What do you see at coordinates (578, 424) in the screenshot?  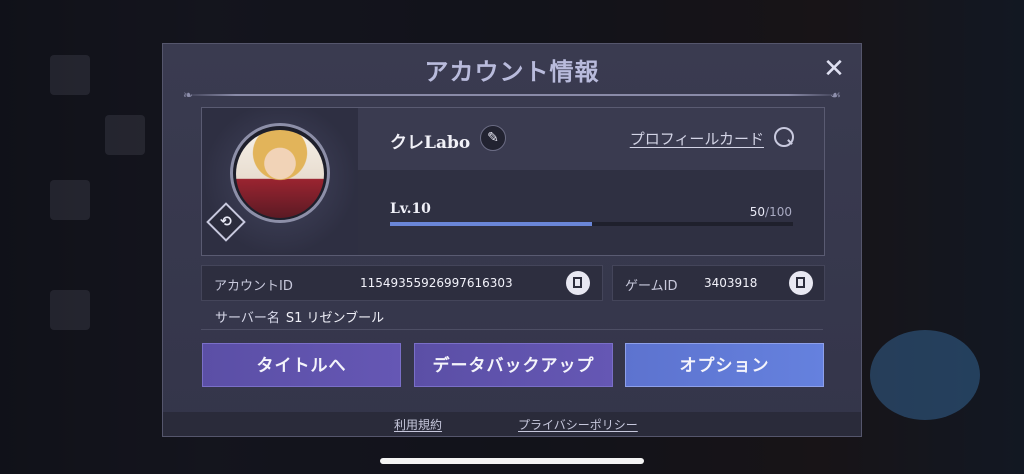 I see `privacy-policy-link: プライバシーポリシー` at bounding box center [578, 424].